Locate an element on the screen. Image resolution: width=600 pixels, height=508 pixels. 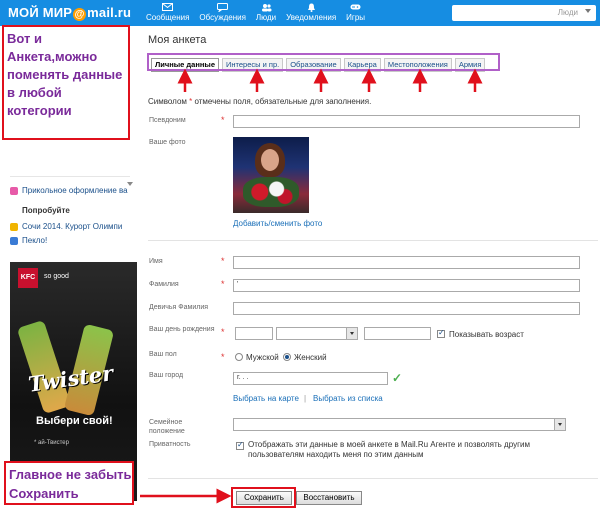
sidebar-link-peklo-label: Пекло! is located at coordinates (35, 240).